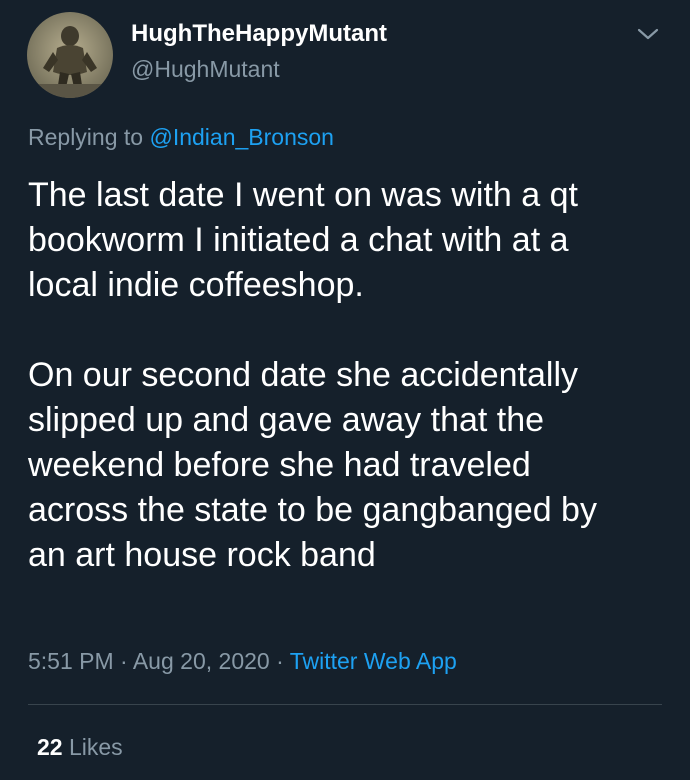 The image size is (690, 780). Describe the element at coordinates (95, 747) in the screenshot. I see `likes-label: Likes` at that location.